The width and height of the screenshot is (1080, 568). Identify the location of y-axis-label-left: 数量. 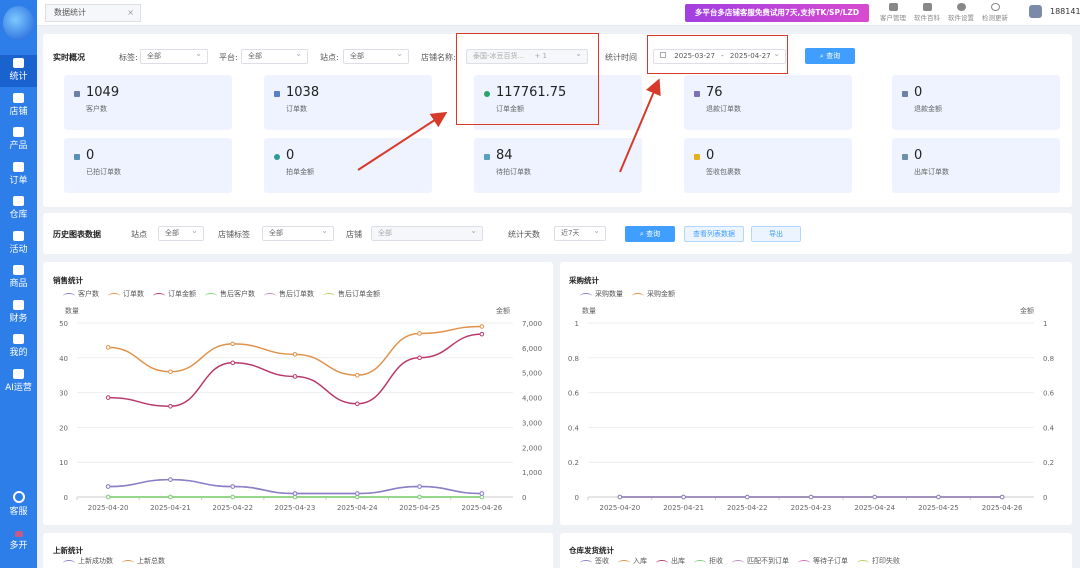
(72, 310).